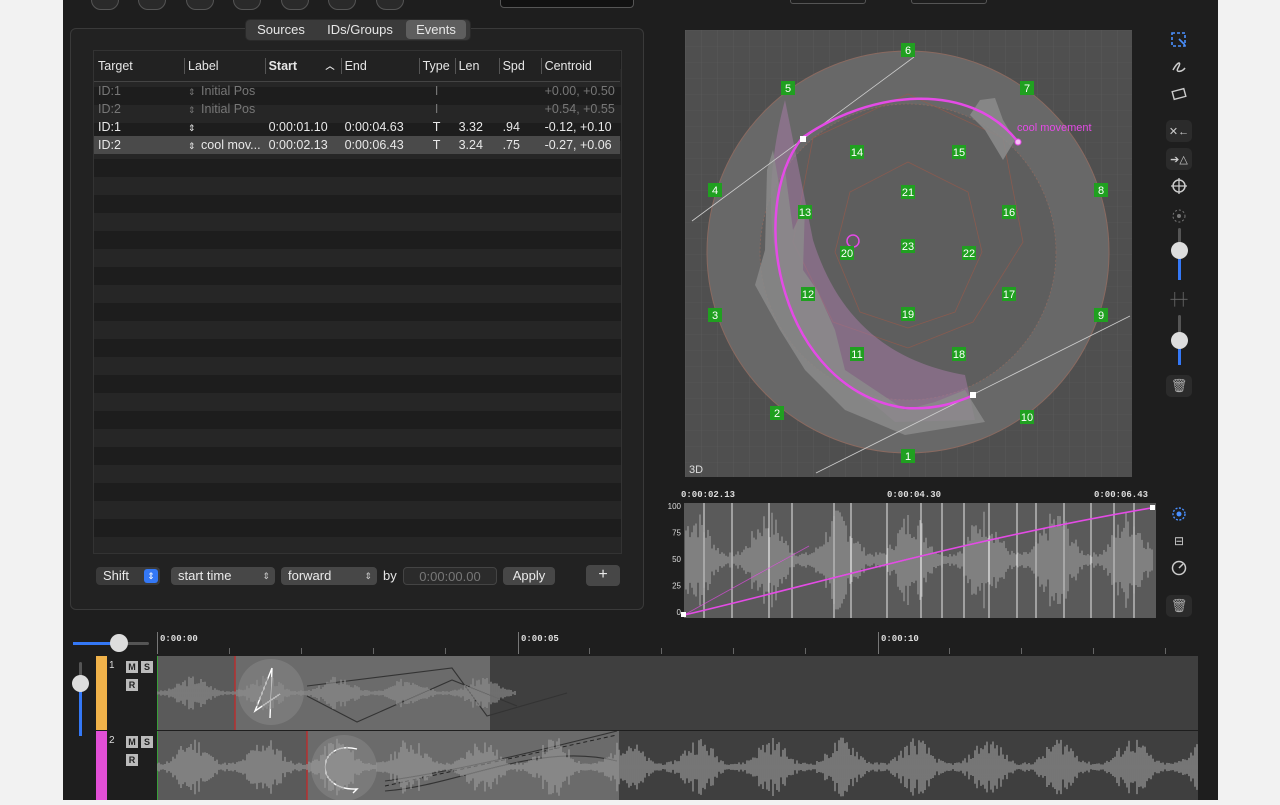  What do you see at coordinates (152, 5) in the screenshot?
I see `rewind-icon` at bounding box center [152, 5].